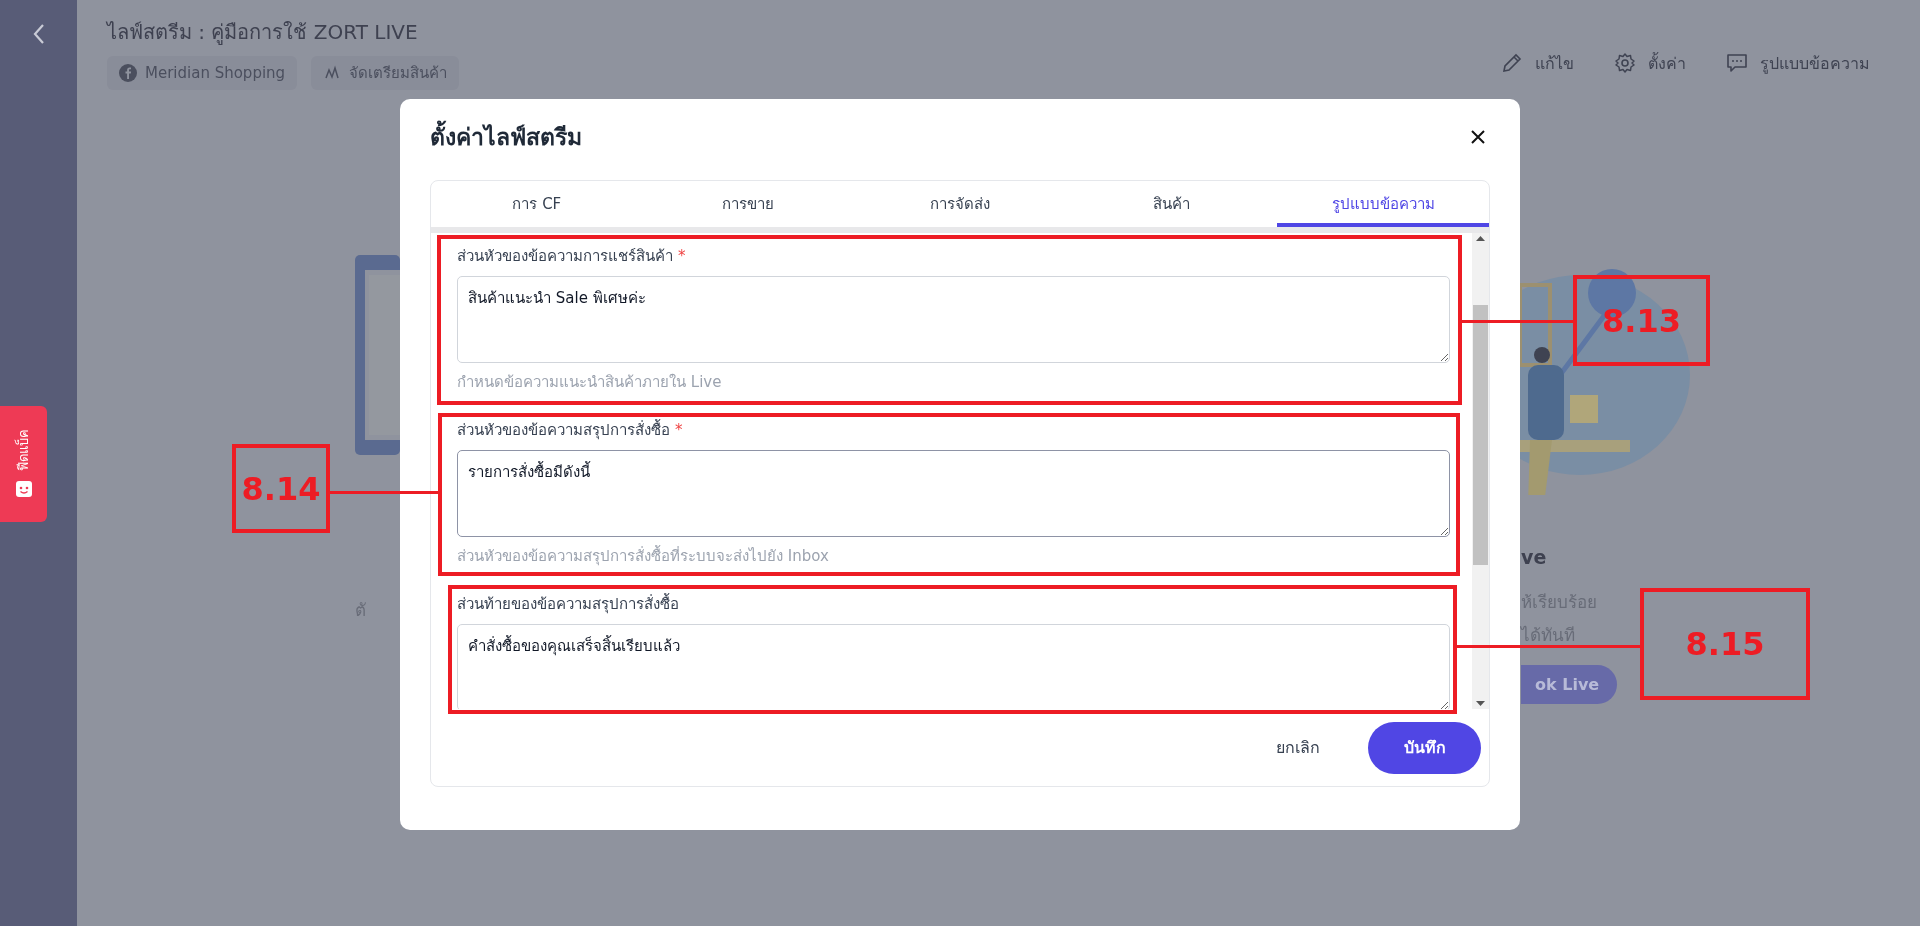 The height and width of the screenshot is (926, 1920). I want to click on close-icon, so click(1478, 136).